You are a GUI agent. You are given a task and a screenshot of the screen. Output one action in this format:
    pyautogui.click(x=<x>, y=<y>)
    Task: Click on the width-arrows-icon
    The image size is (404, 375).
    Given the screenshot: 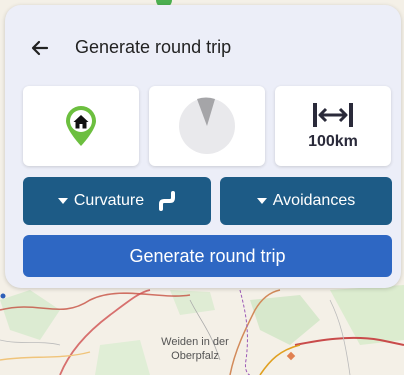 What is the action you would take?
    pyautogui.click(x=333, y=115)
    